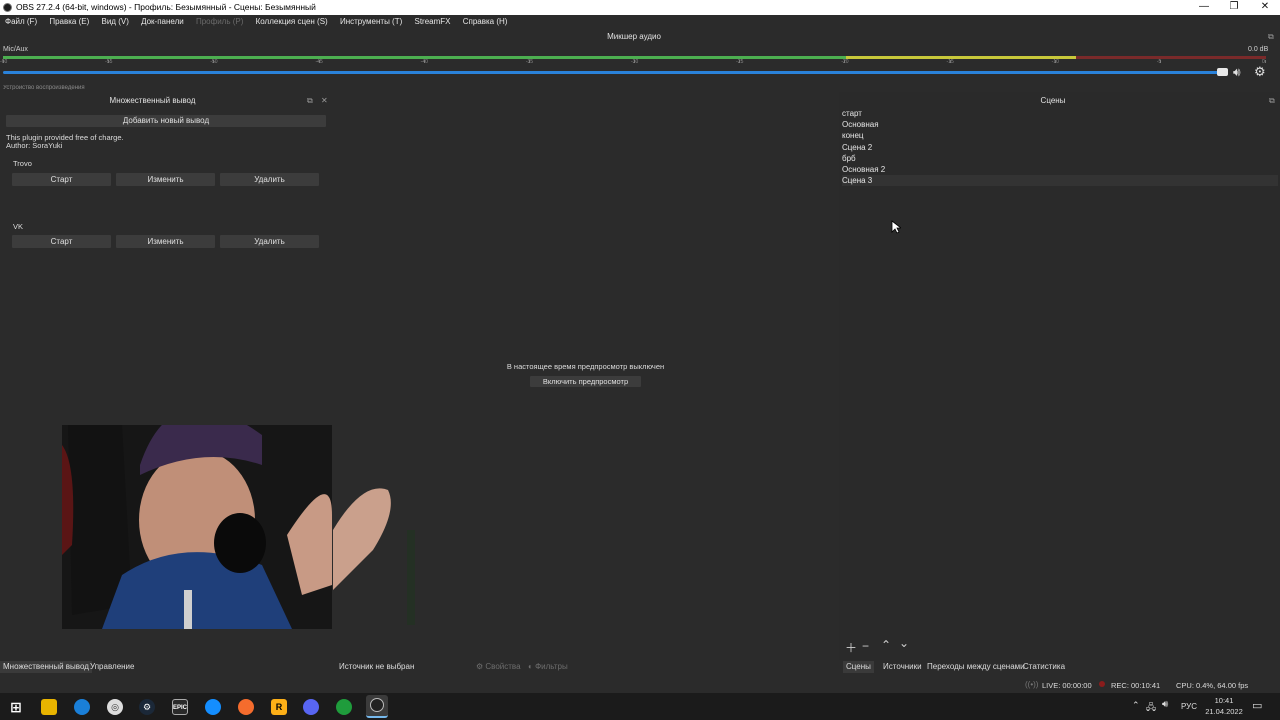  What do you see at coordinates (1136, 685) in the screenshot?
I see `rec-timer: REC: 00:10:41` at bounding box center [1136, 685].